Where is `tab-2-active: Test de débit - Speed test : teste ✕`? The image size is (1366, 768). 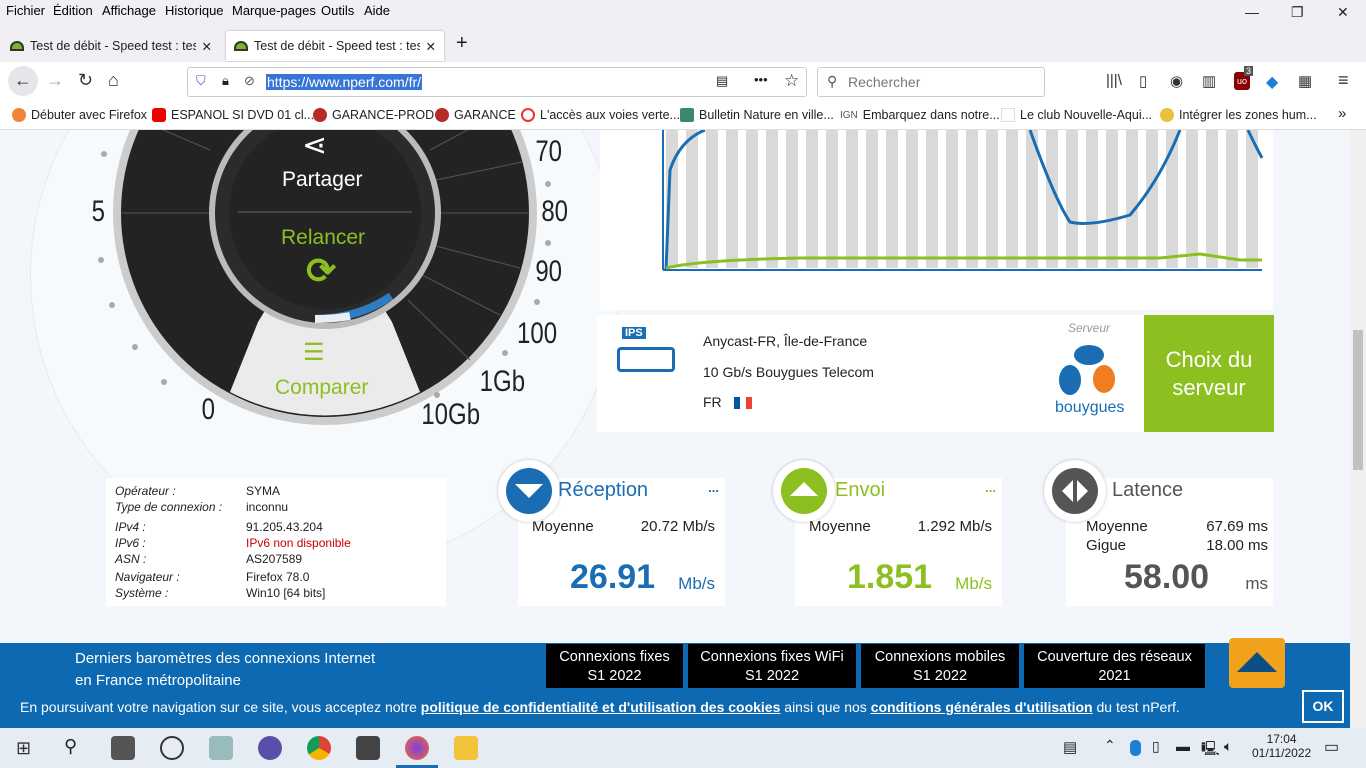
tab-2-active: Test de débit - Speed test : teste ✕ is located at coordinates (335, 46).